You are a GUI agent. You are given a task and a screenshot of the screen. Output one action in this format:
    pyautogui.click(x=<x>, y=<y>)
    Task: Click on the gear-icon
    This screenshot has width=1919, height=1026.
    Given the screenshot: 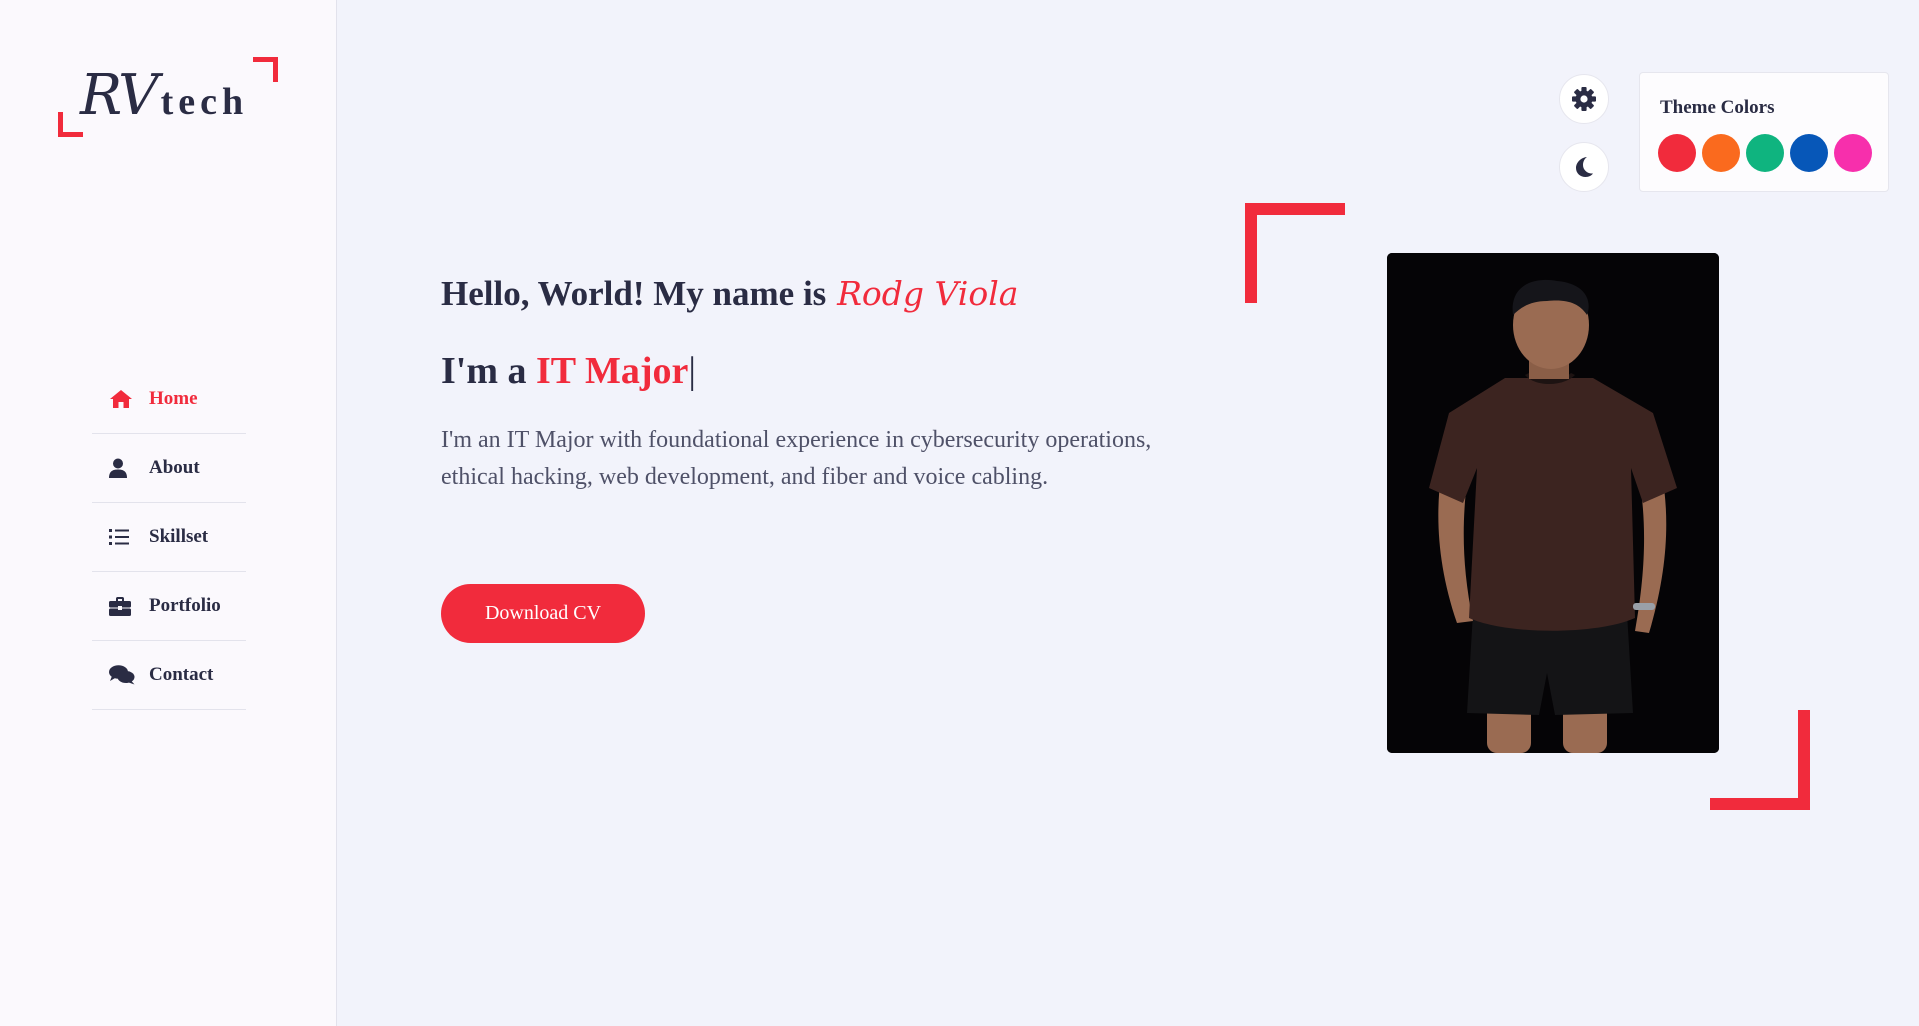 What is the action you would take?
    pyautogui.click(x=1584, y=99)
    